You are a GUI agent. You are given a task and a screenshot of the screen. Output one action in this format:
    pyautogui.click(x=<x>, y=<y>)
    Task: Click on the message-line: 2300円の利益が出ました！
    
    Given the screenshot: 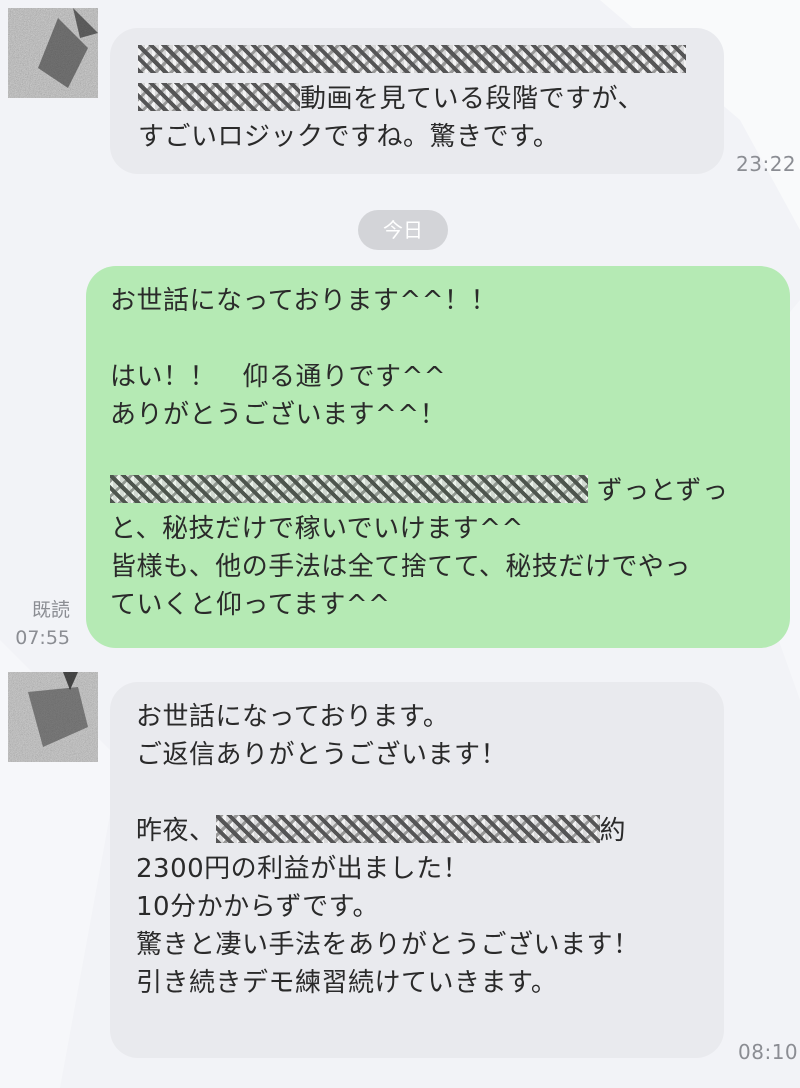 What is the action you would take?
    pyautogui.click(x=303, y=869)
    